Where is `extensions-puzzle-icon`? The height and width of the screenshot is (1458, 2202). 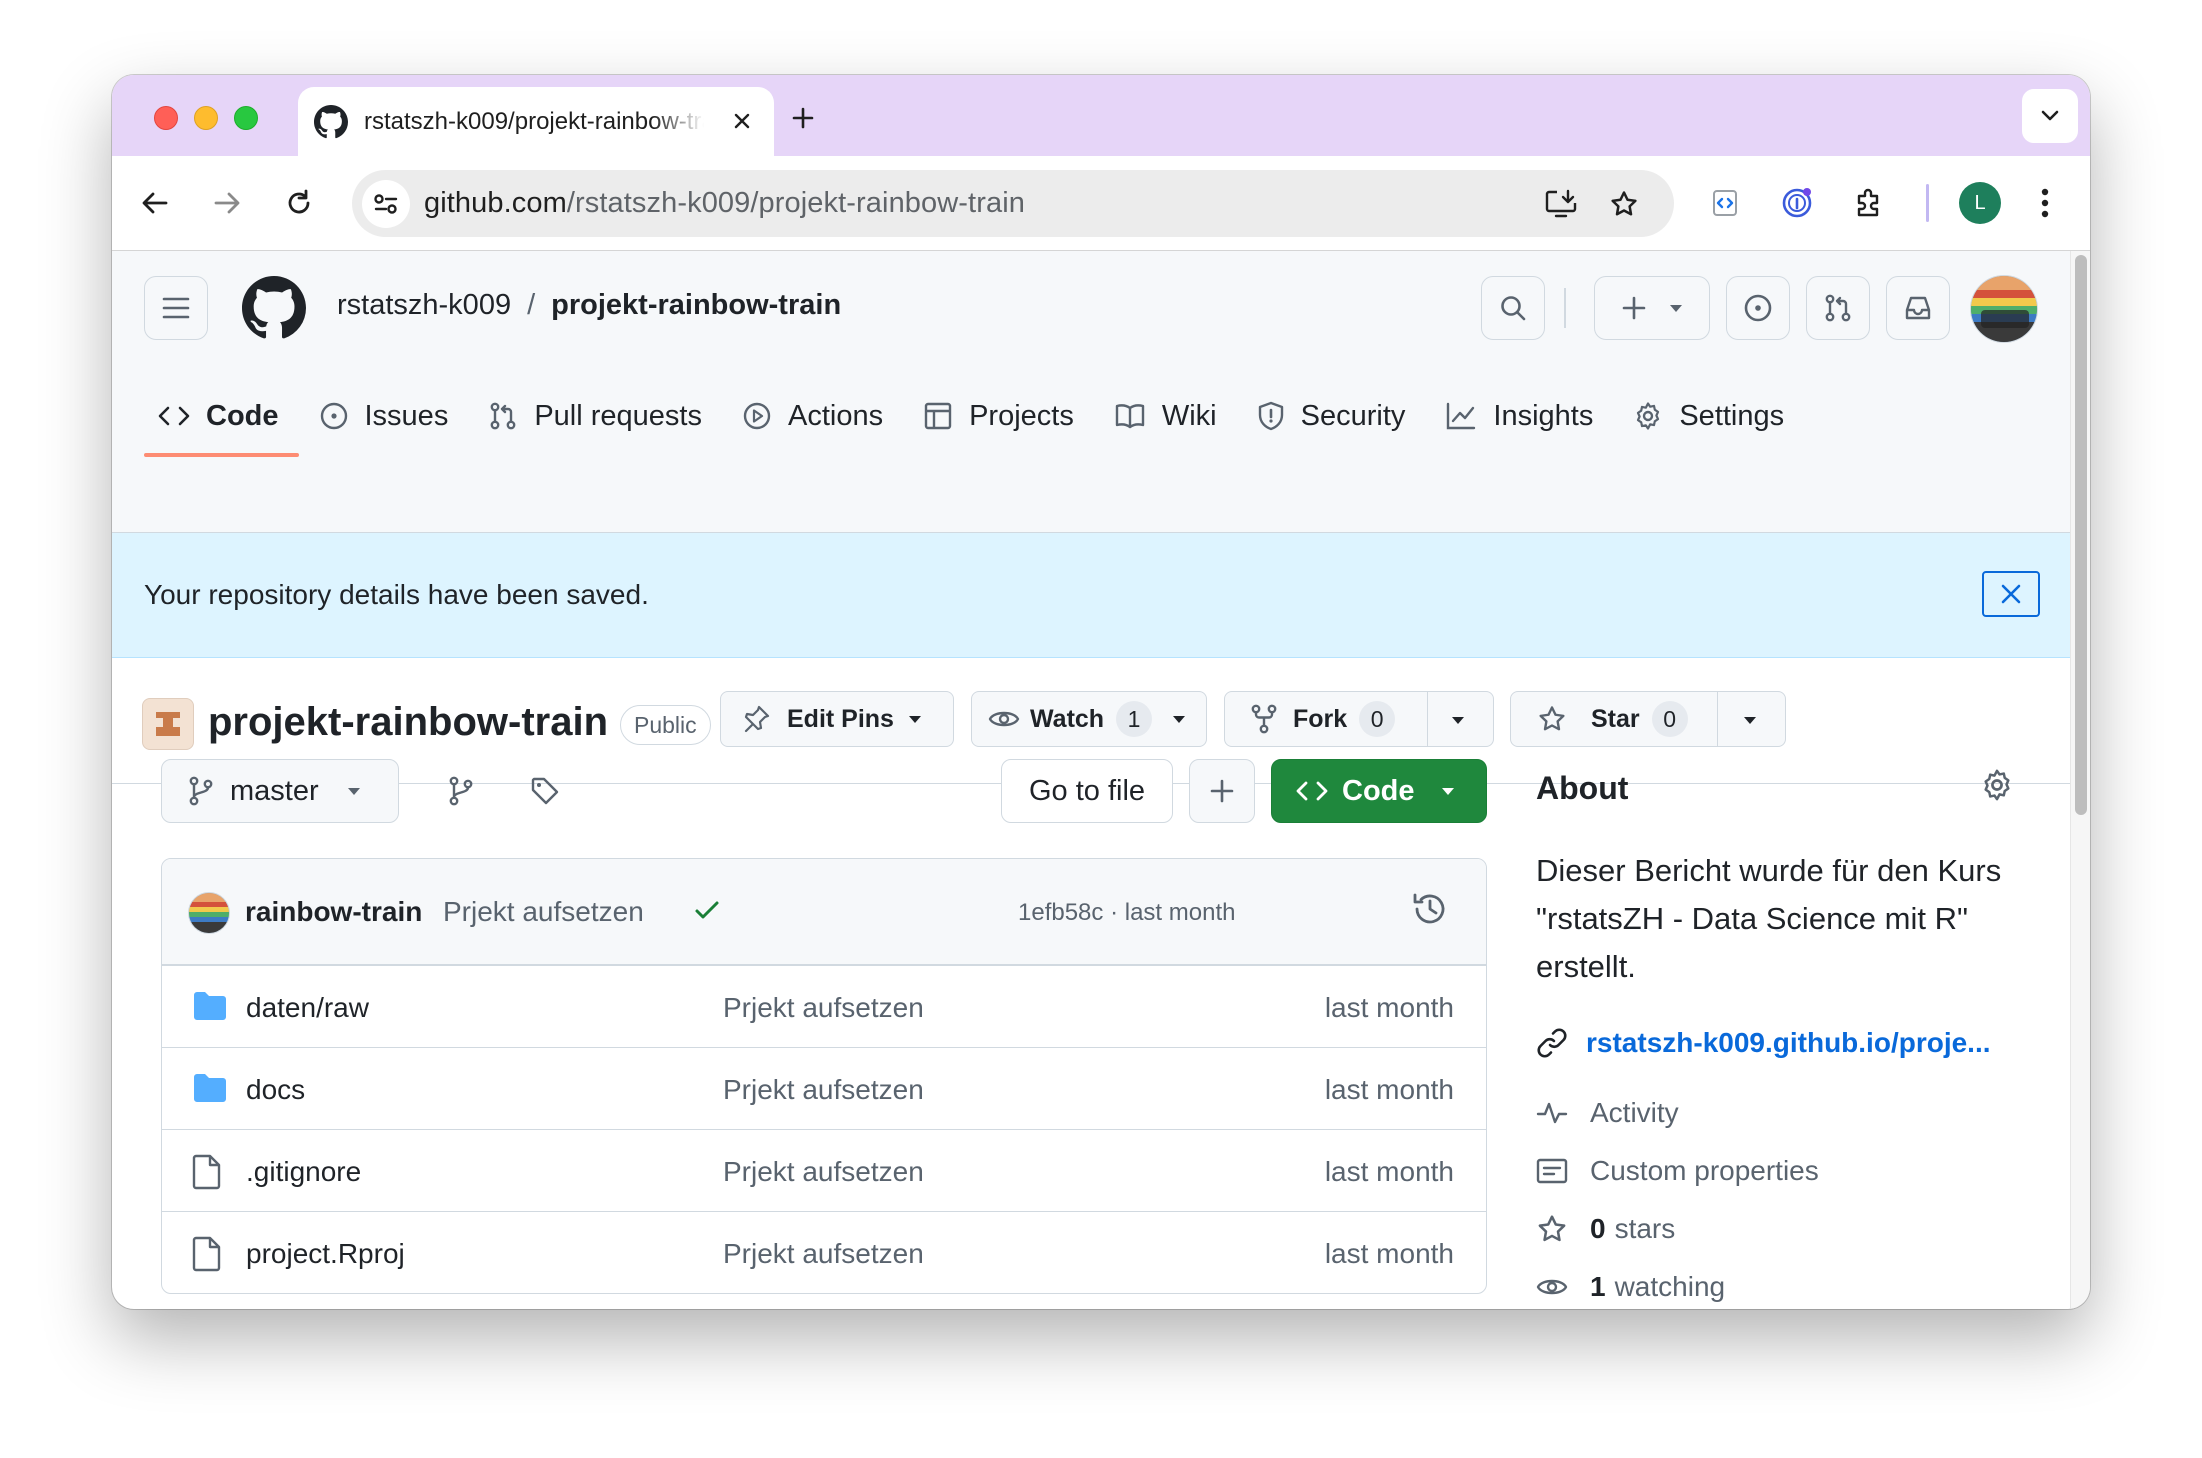
extensions-puzzle-icon is located at coordinates (1869, 203).